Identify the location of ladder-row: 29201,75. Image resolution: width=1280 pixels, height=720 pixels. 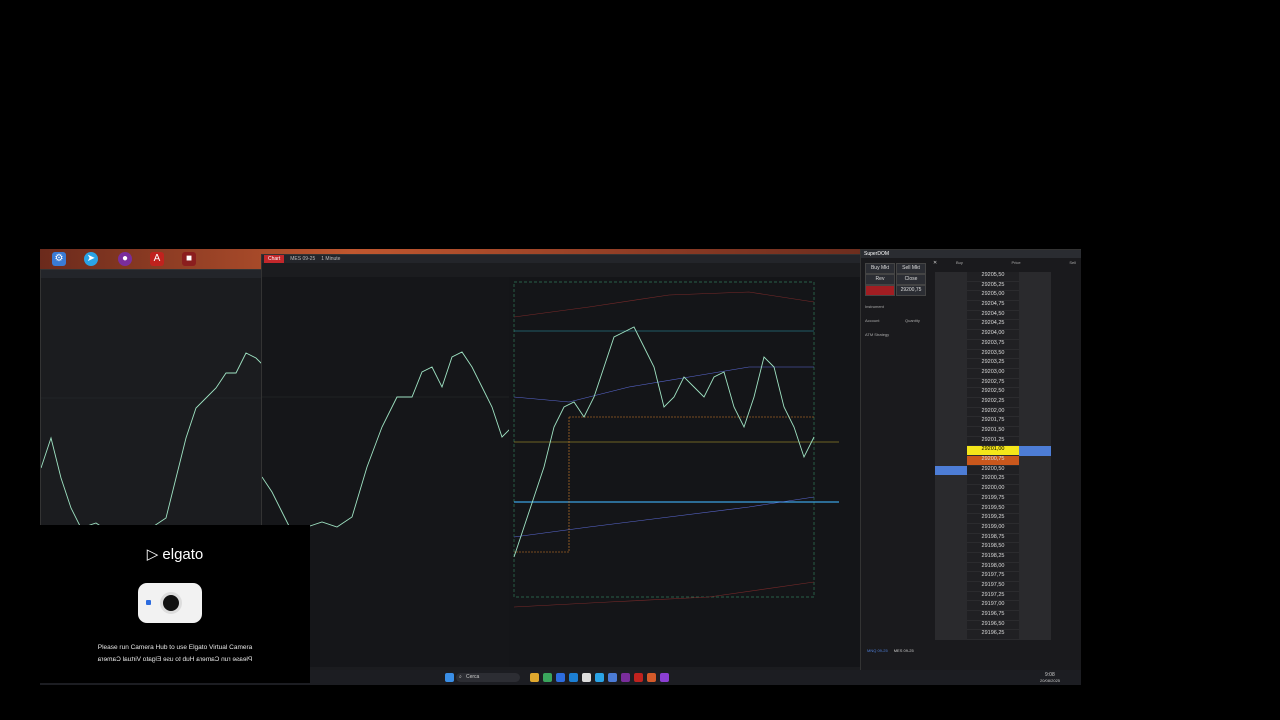
(997, 422).